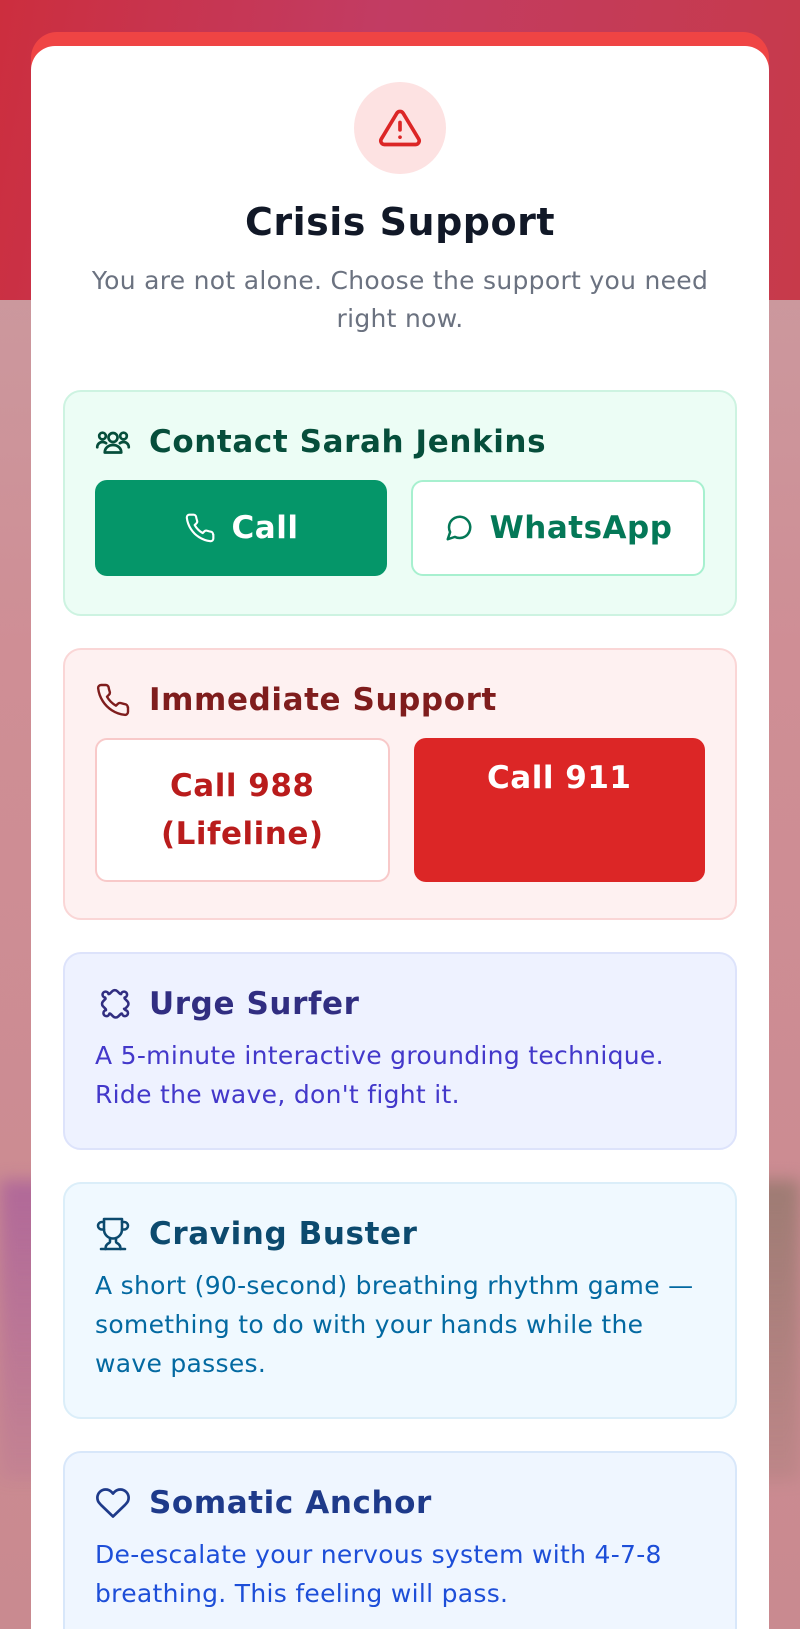  What do you see at coordinates (113, 1234) in the screenshot?
I see `trophy-icon` at bounding box center [113, 1234].